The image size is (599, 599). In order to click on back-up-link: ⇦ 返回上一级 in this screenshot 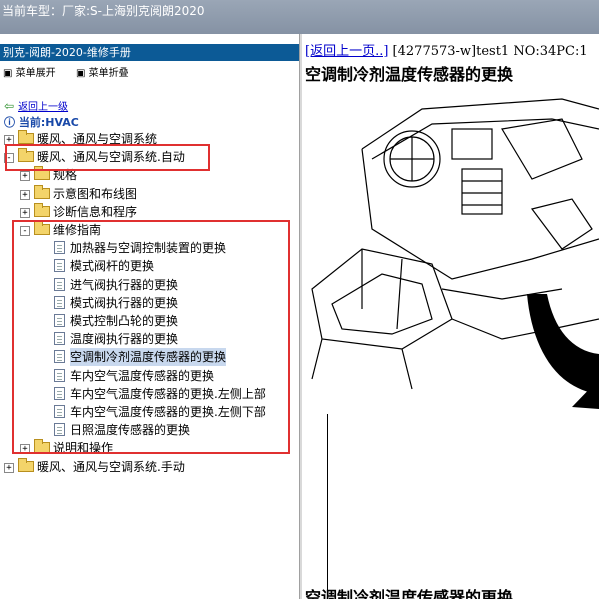, I will do `click(36, 105)`.